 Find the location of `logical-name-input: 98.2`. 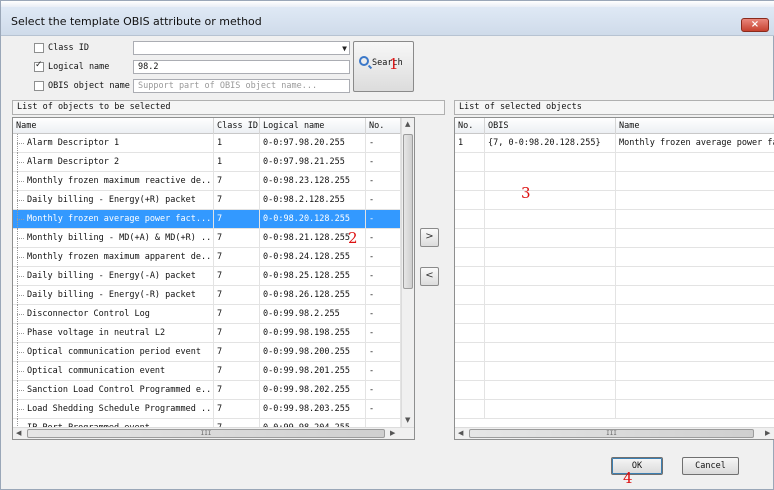

logical-name-input: 98.2 is located at coordinates (241, 67).